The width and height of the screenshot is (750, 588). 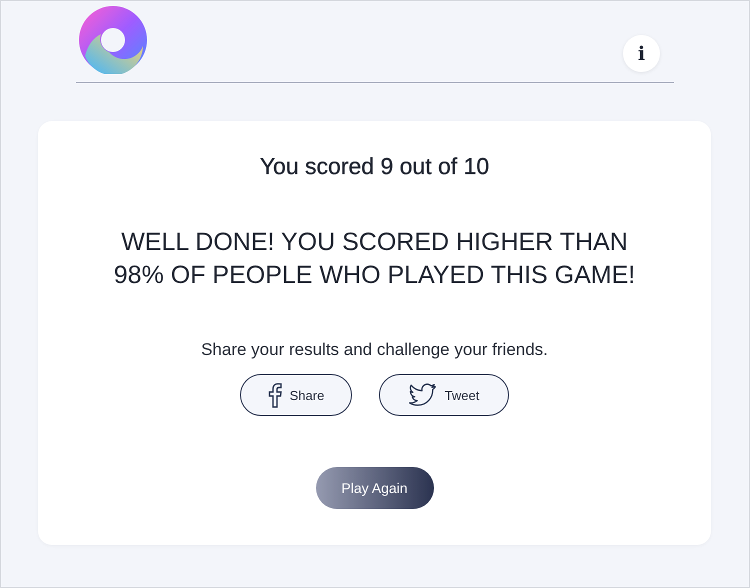 I want to click on result-message: WELL DONE! YOU SCORED HIGHER THAN 98% OF PEOPLE WHO PLAYED THIS GAME!, so click(x=375, y=259).